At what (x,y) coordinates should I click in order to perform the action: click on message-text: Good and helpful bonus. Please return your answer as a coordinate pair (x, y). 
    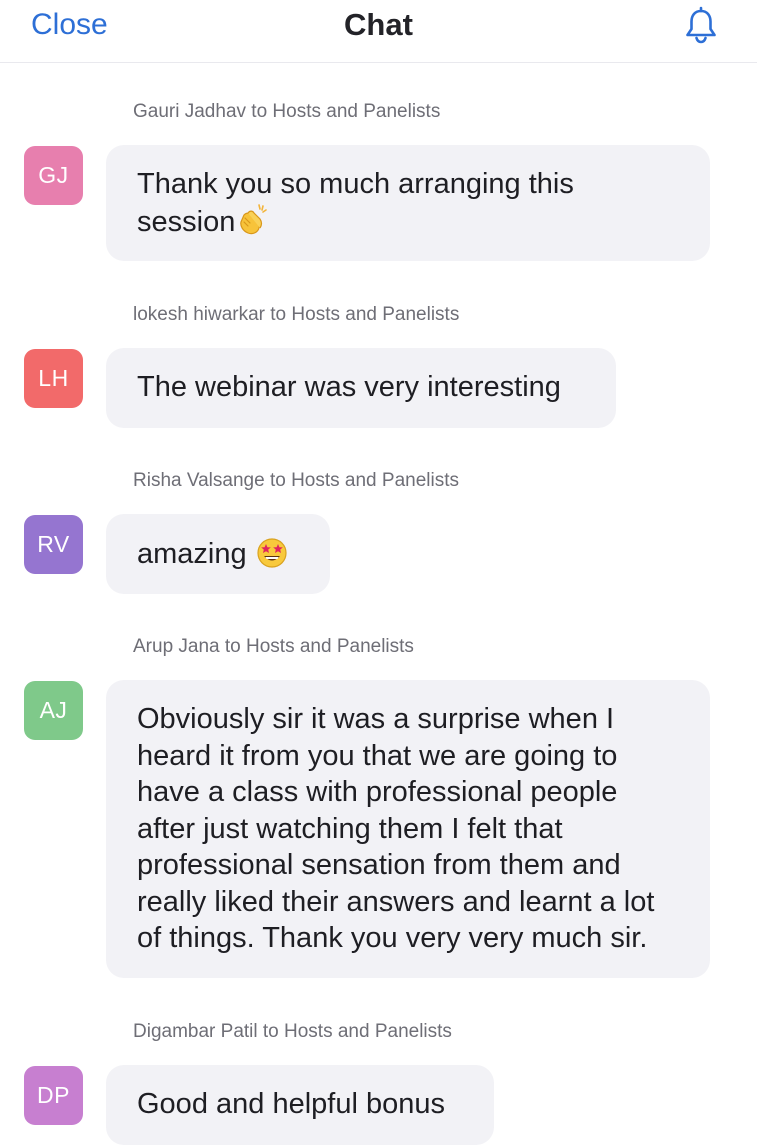
    Looking at the image, I should click on (291, 1104).